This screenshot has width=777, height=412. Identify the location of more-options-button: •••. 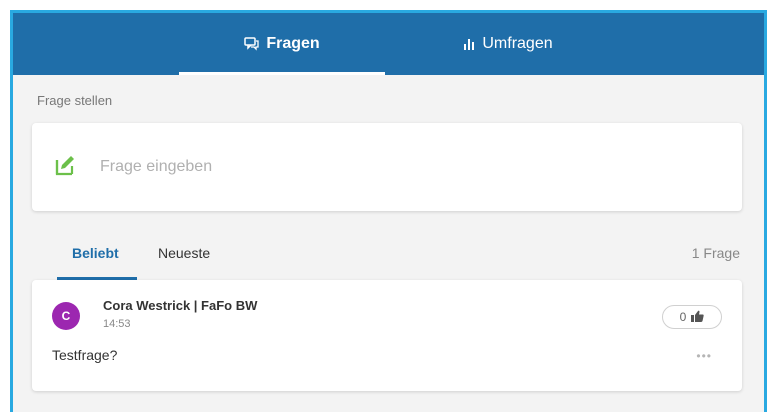
(704, 356).